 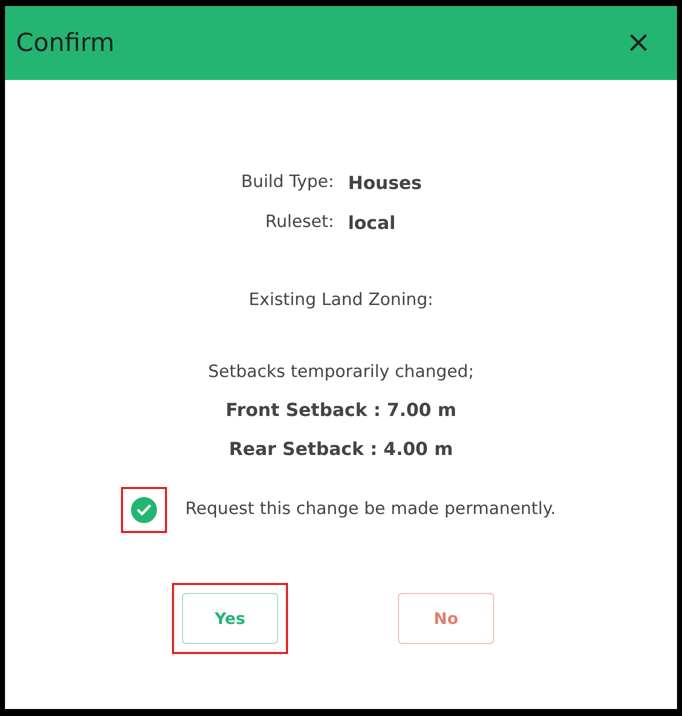 I want to click on setback-value: Rear Setback : 4.00 m, so click(x=341, y=450).